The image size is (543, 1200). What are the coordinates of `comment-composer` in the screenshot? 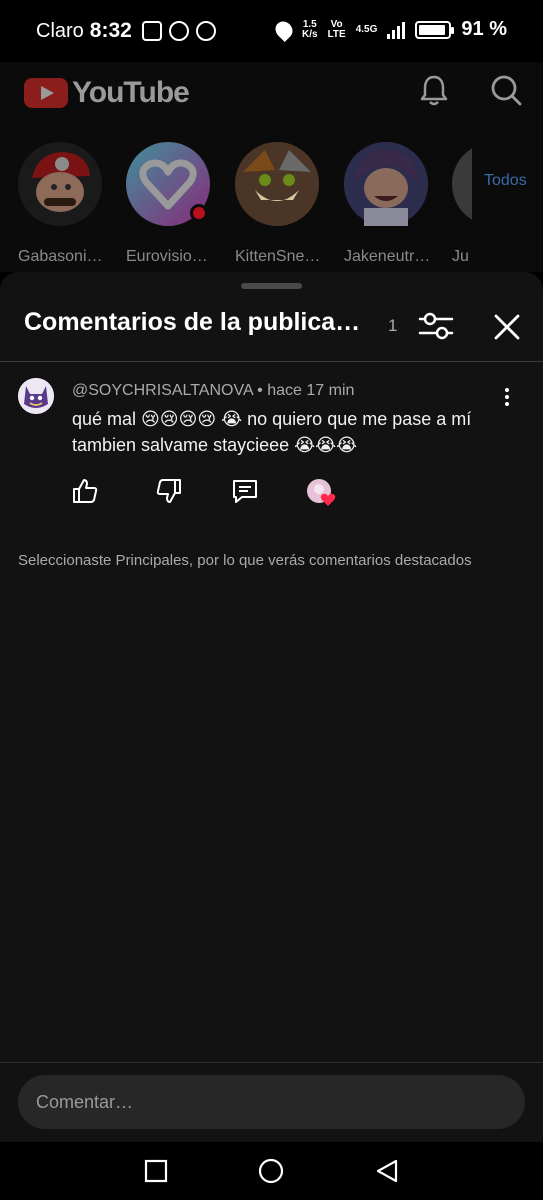 It's located at (271, 1102).